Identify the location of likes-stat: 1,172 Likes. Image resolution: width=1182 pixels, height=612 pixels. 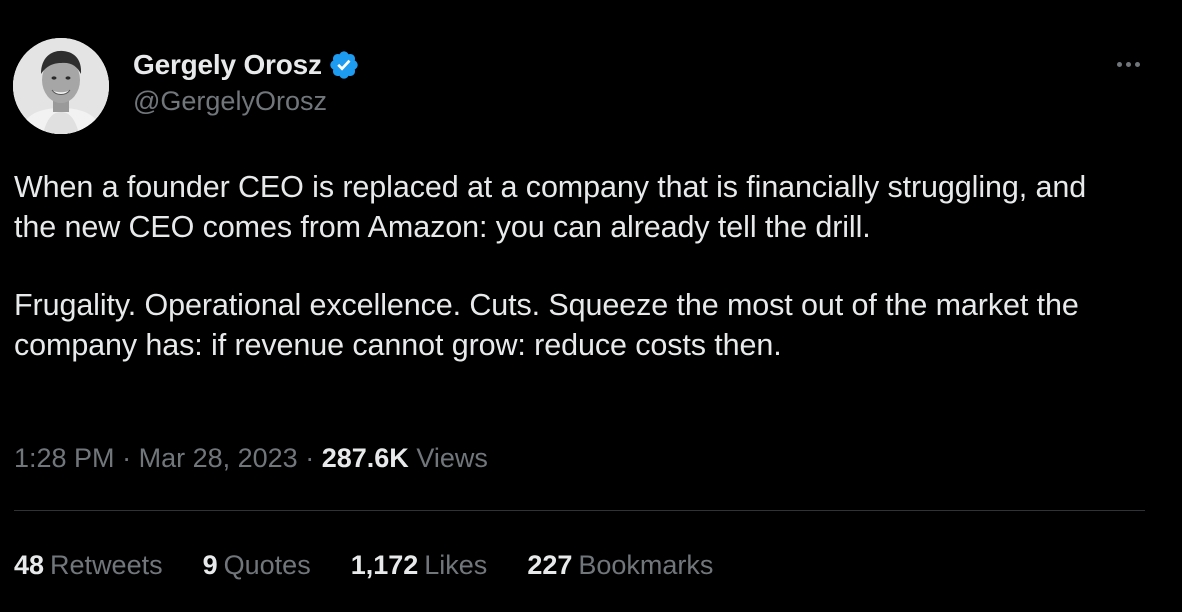
(419, 565).